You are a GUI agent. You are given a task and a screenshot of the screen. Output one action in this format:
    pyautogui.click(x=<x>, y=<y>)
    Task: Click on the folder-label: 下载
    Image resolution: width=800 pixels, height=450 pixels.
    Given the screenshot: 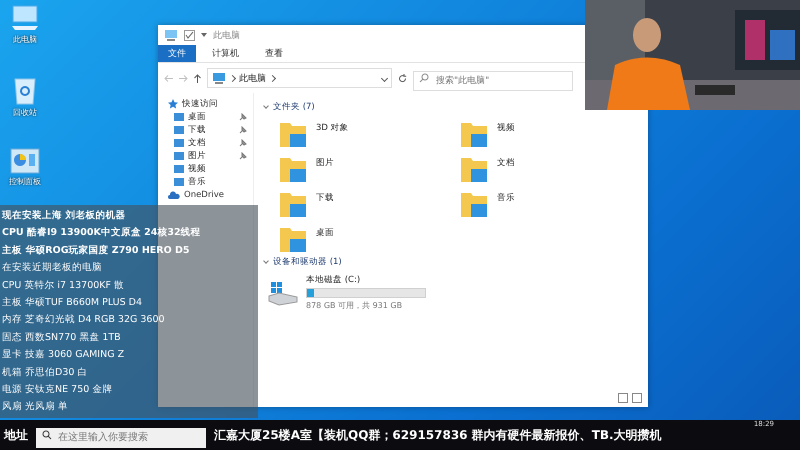 What is the action you would take?
    pyautogui.click(x=325, y=198)
    